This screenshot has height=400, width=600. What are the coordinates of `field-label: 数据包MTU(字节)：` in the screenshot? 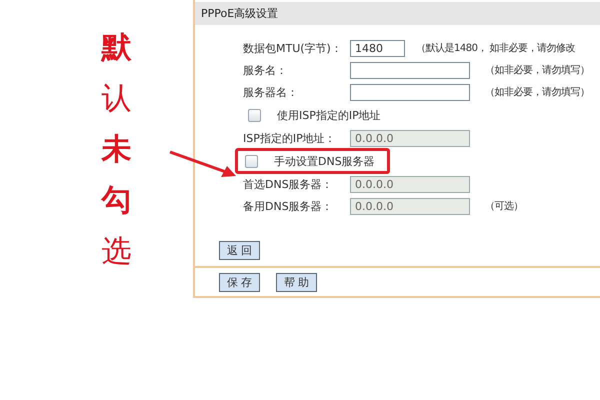 It's located at (293, 48).